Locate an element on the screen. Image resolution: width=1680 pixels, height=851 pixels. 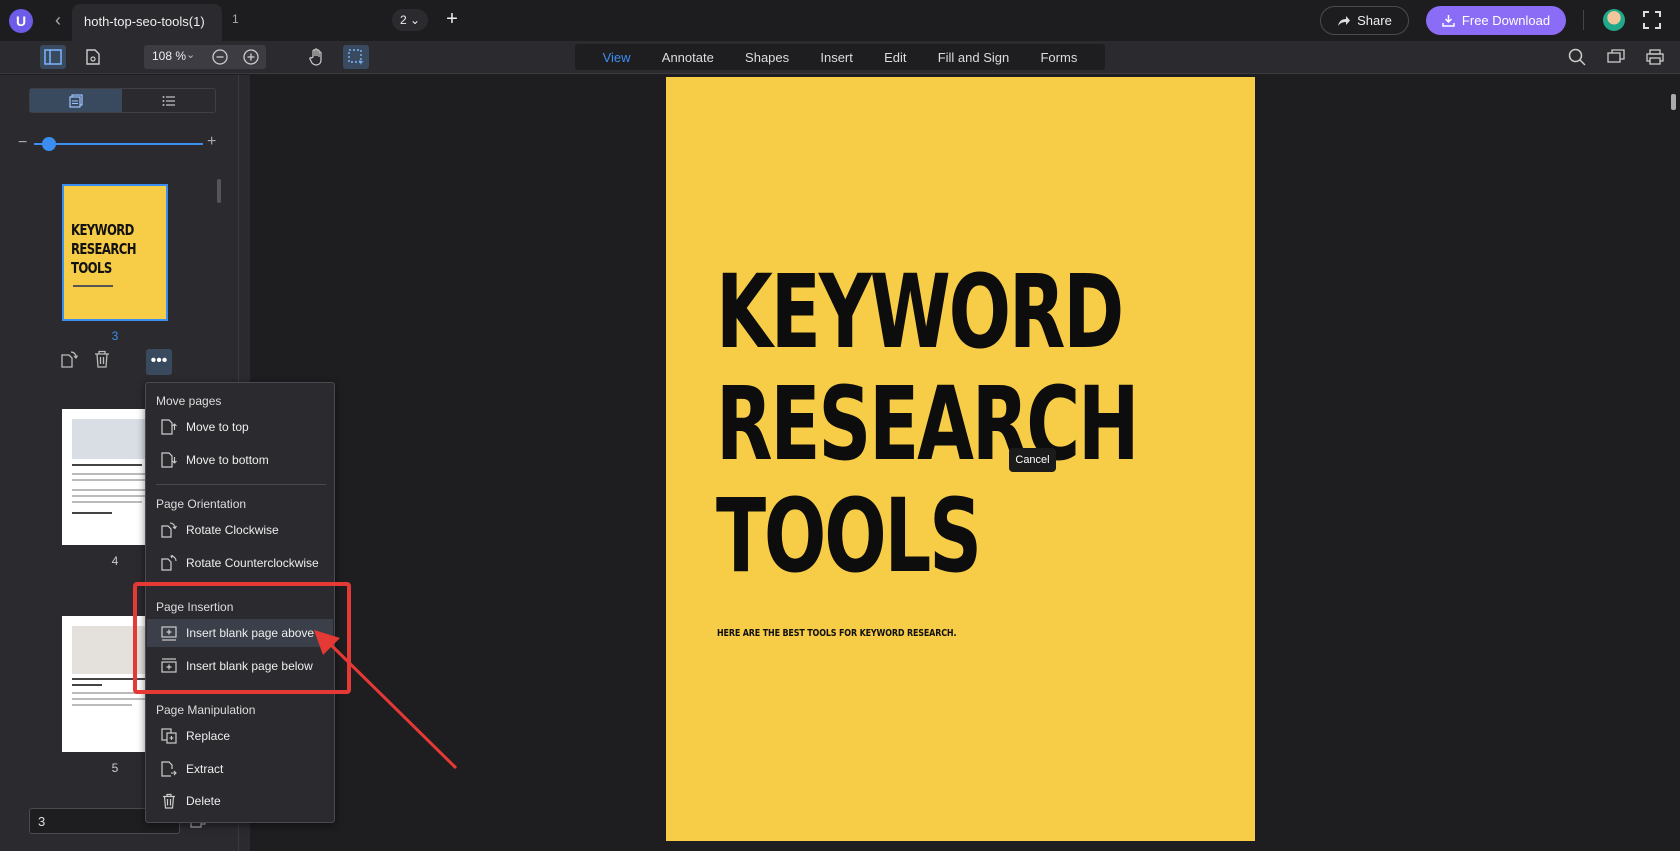
menu-item-label: Delete is located at coordinates (203, 801).